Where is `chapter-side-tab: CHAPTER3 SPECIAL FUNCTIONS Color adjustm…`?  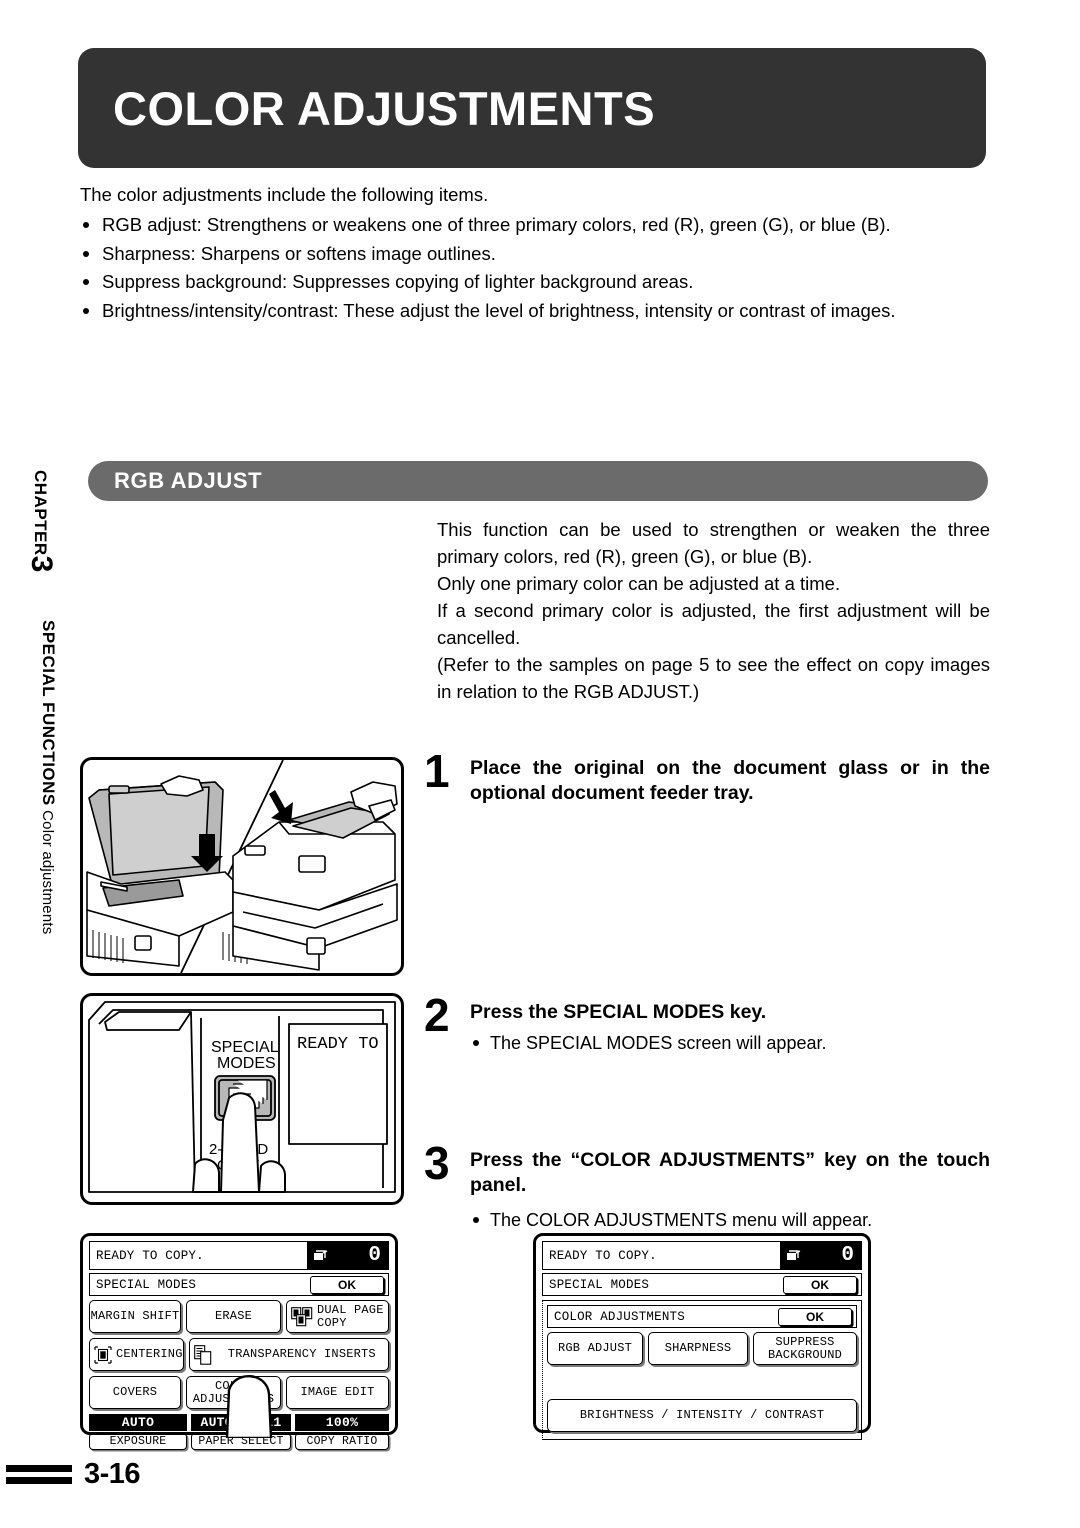
chapter-side-tab: CHAPTER3 SPECIAL FUNCTIONS Color adjustm… is located at coordinates (44, 730).